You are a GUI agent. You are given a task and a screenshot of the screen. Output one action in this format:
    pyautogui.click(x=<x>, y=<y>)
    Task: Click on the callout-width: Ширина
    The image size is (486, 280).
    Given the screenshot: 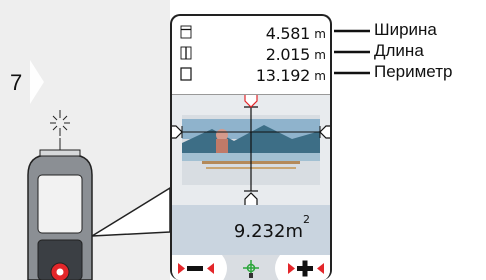 What is the action you would take?
    pyautogui.click(x=405, y=29)
    